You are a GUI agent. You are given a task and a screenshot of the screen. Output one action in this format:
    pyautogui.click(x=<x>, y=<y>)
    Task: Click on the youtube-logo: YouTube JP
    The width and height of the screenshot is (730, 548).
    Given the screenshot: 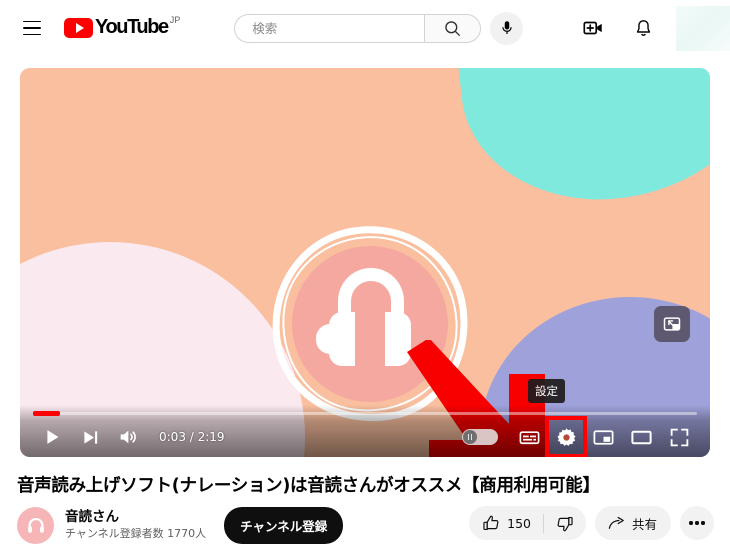 What is the action you would take?
    pyautogui.click(x=122, y=28)
    